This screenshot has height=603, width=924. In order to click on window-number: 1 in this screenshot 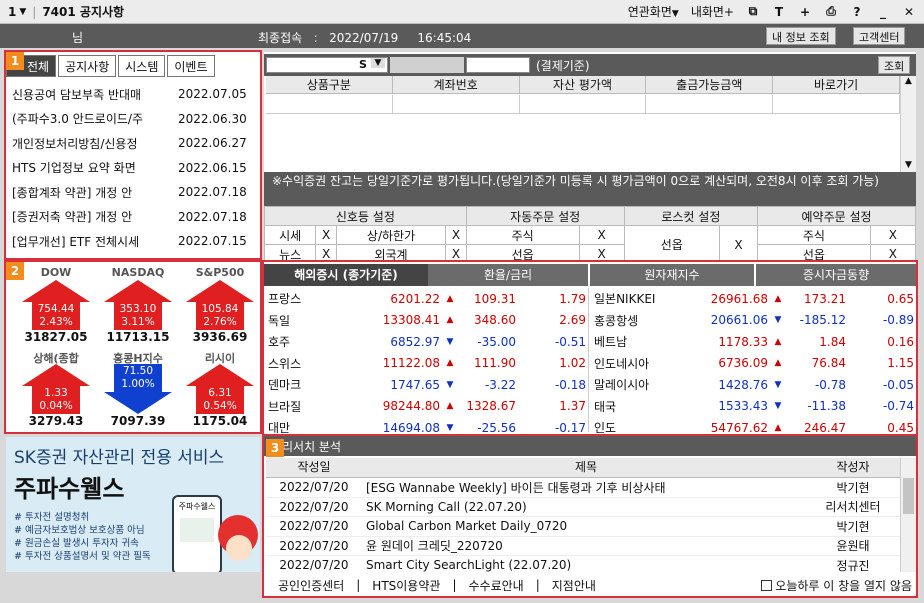, I will do `click(8, 12)`.